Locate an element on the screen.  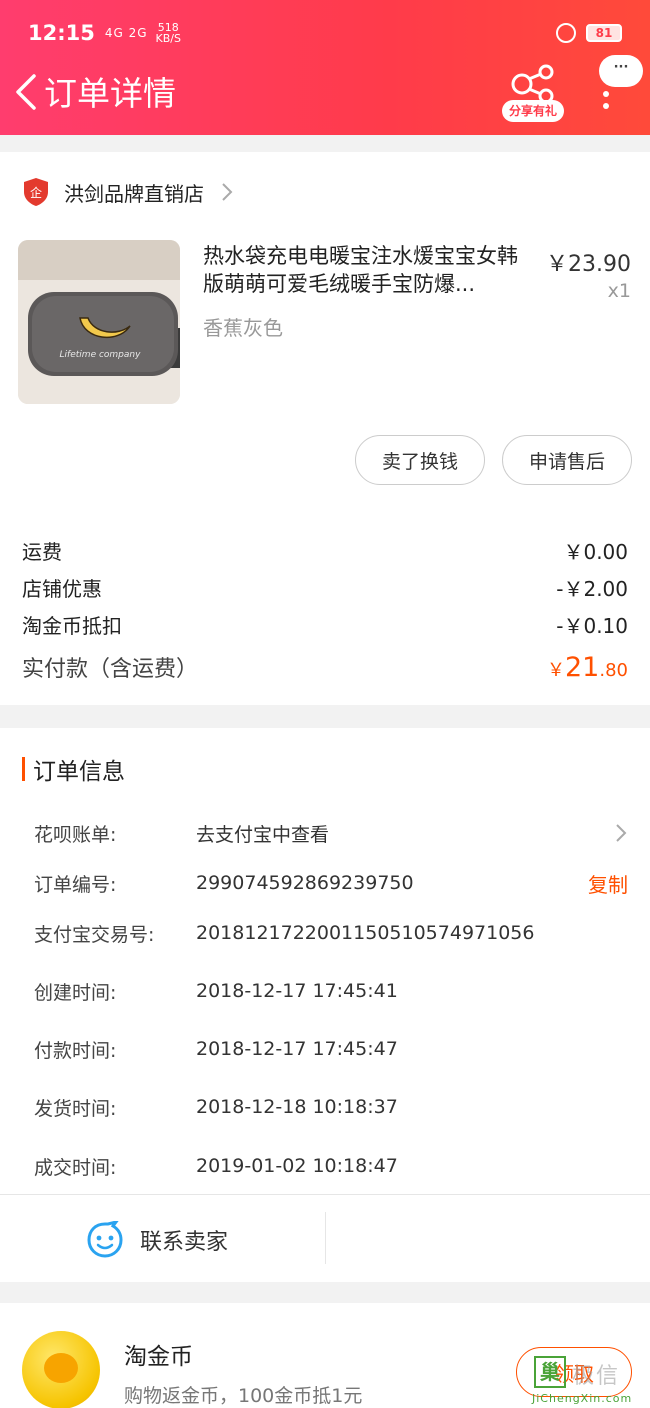
chevron-left-icon is located at coordinates (26, 92).